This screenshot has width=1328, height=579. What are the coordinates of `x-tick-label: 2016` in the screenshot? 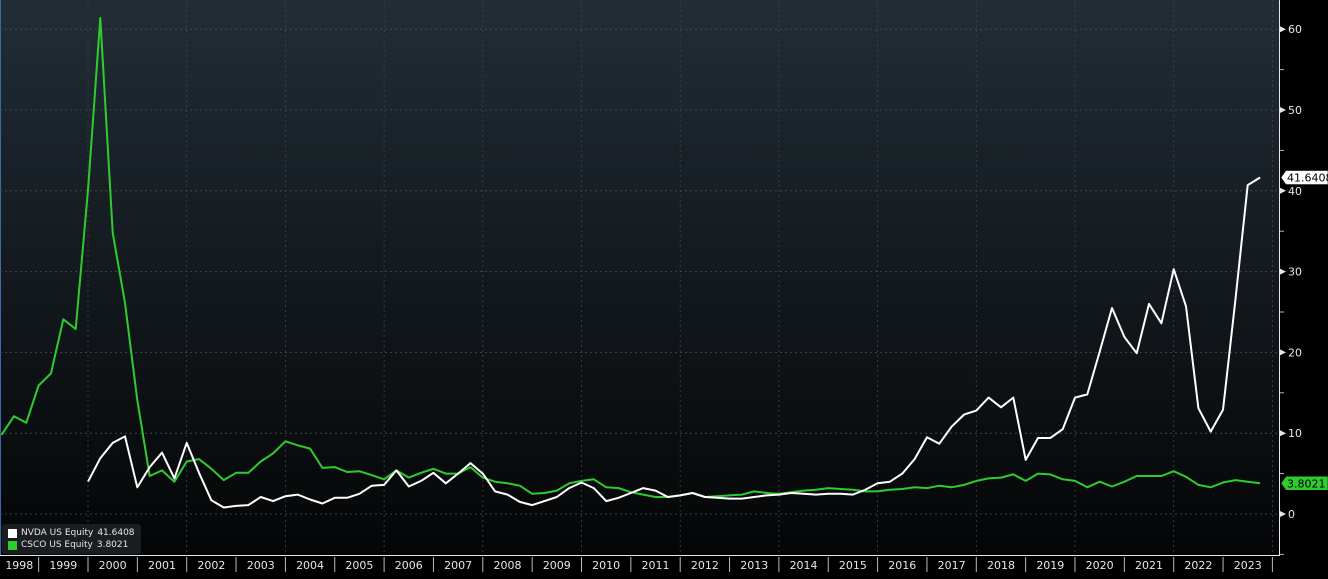 It's located at (902, 565).